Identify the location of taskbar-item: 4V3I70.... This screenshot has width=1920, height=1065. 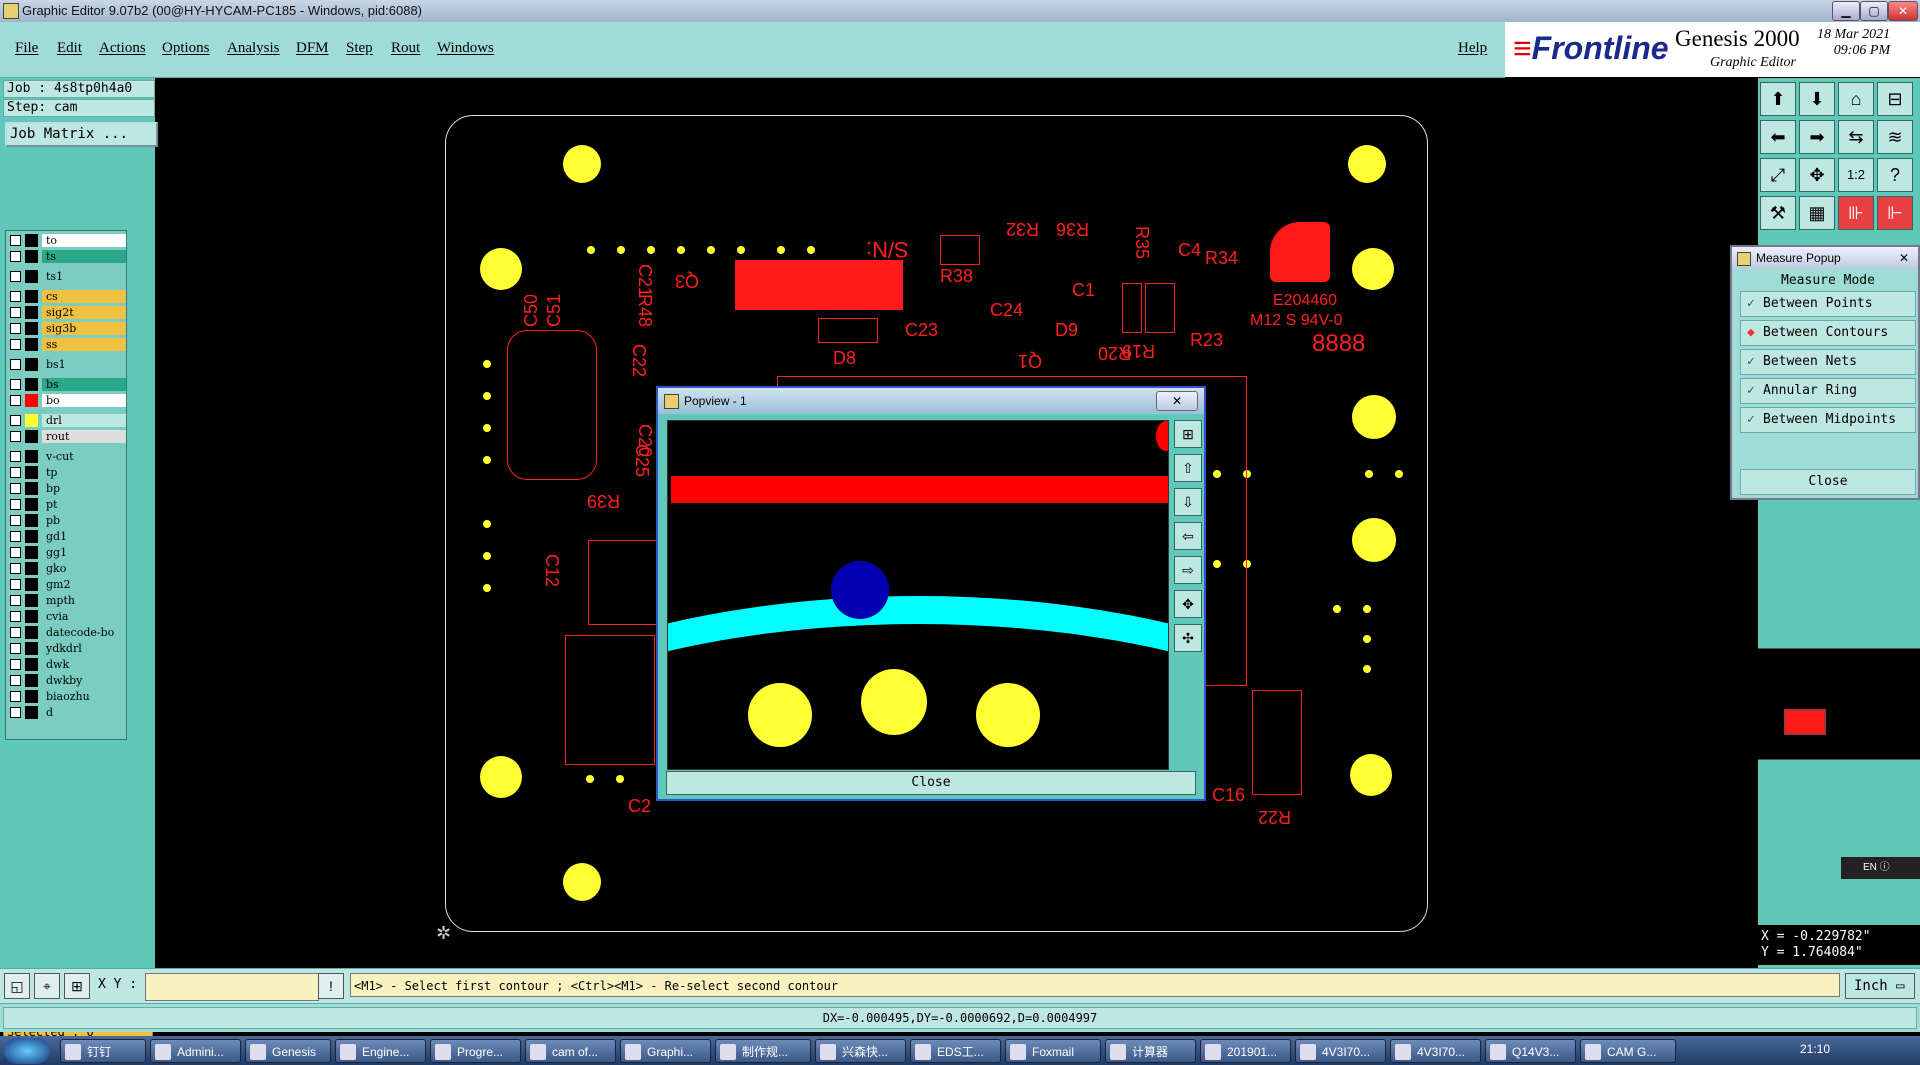
(1435, 1051).